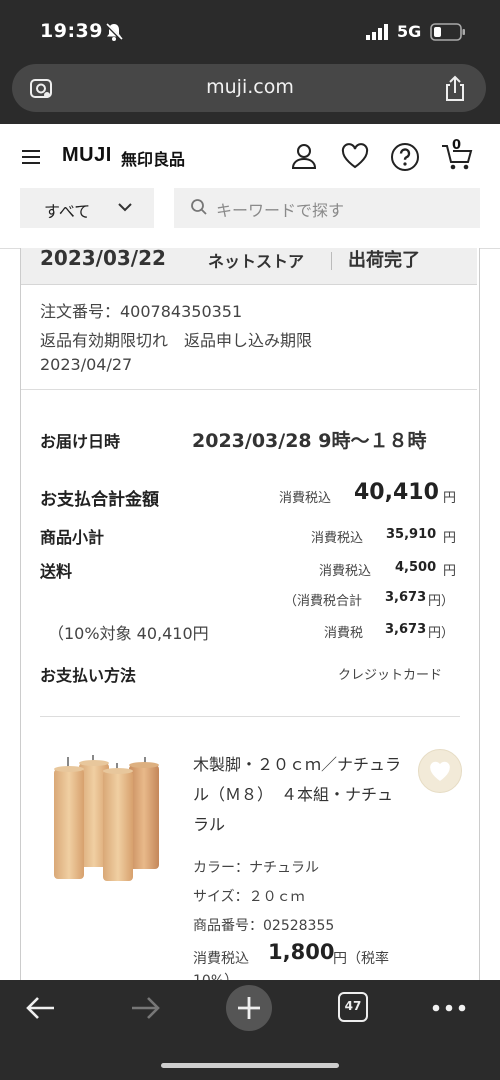 The image size is (500, 1080). What do you see at coordinates (128, 633) in the screenshot?
I see `tax-rate-label: （10%対象 40,410円` at bounding box center [128, 633].